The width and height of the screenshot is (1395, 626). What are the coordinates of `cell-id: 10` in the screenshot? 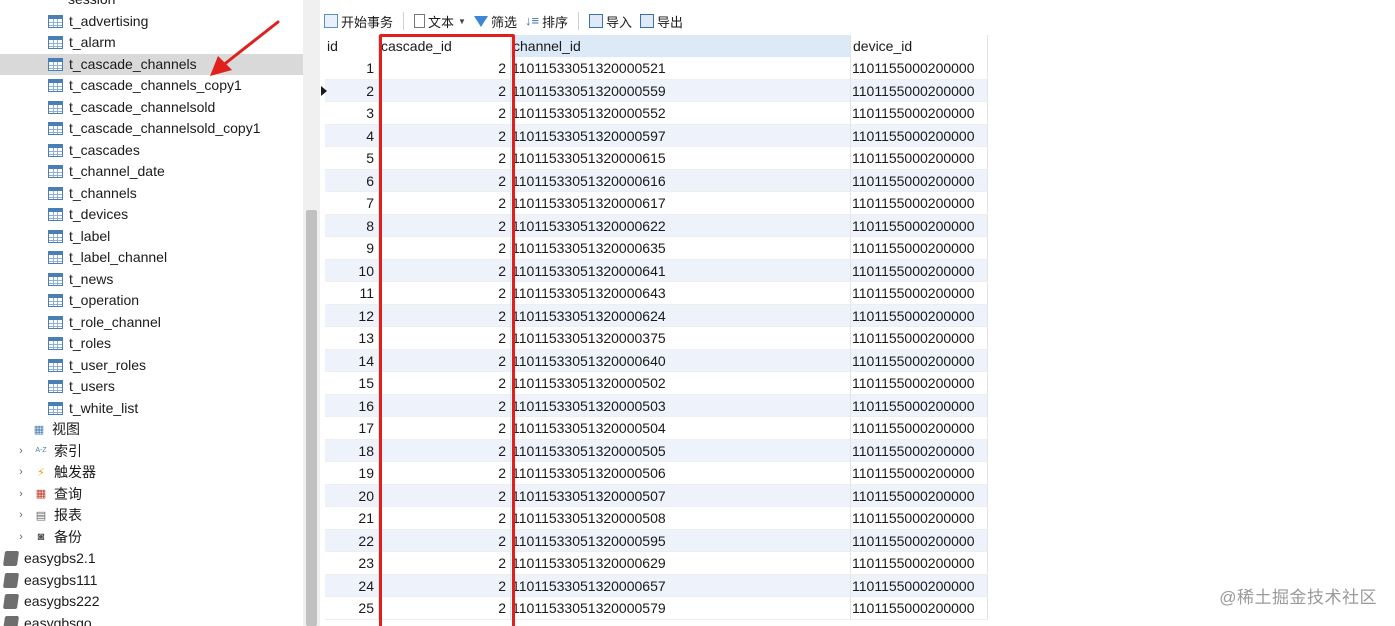 It's located at (352, 270).